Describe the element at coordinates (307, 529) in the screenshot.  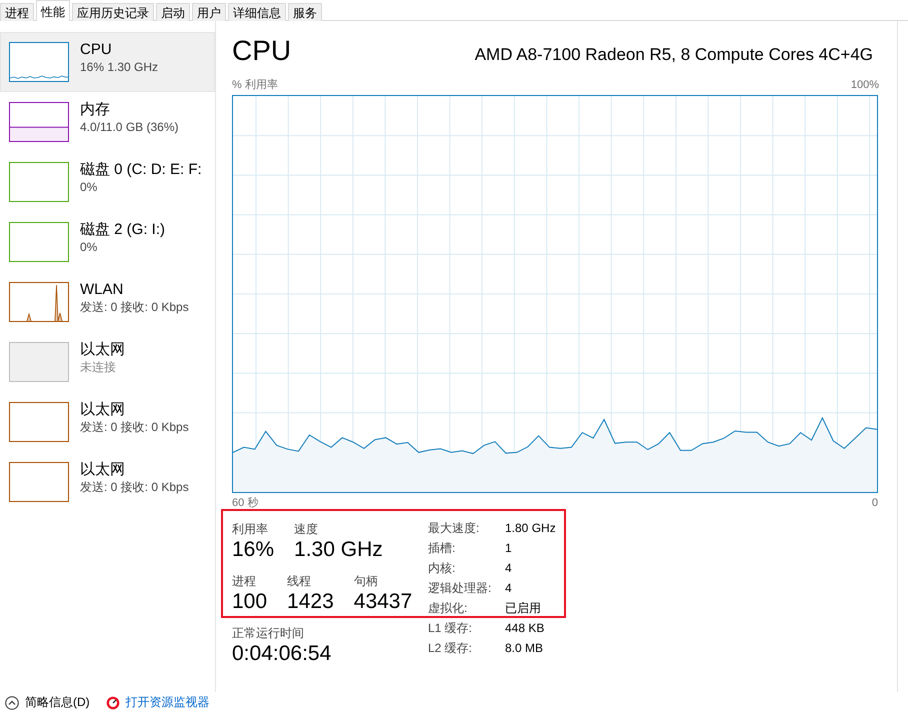
I see `stat-label: 速度` at that location.